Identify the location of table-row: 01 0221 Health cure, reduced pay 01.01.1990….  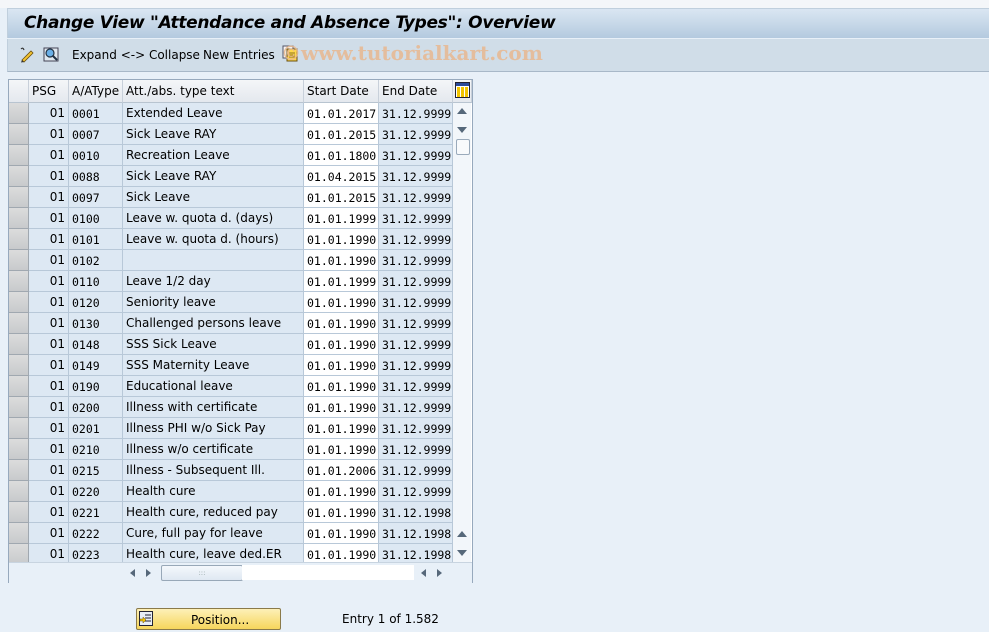
(231, 512).